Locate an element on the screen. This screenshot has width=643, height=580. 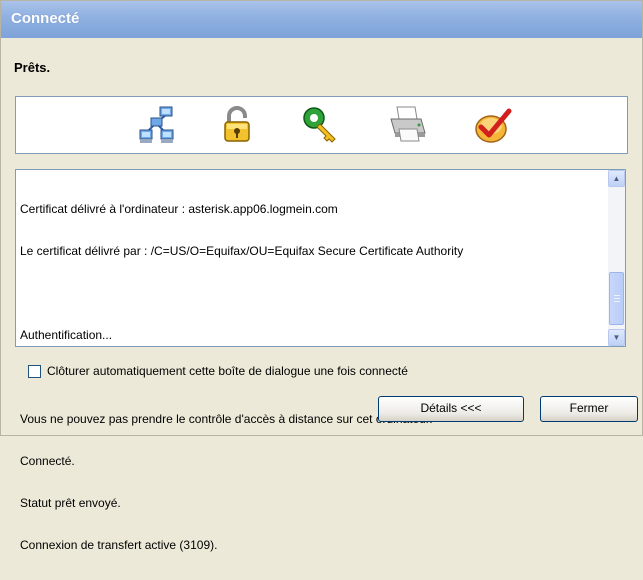
scroll-down-button: ▼ is located at coordinates (616, 337).